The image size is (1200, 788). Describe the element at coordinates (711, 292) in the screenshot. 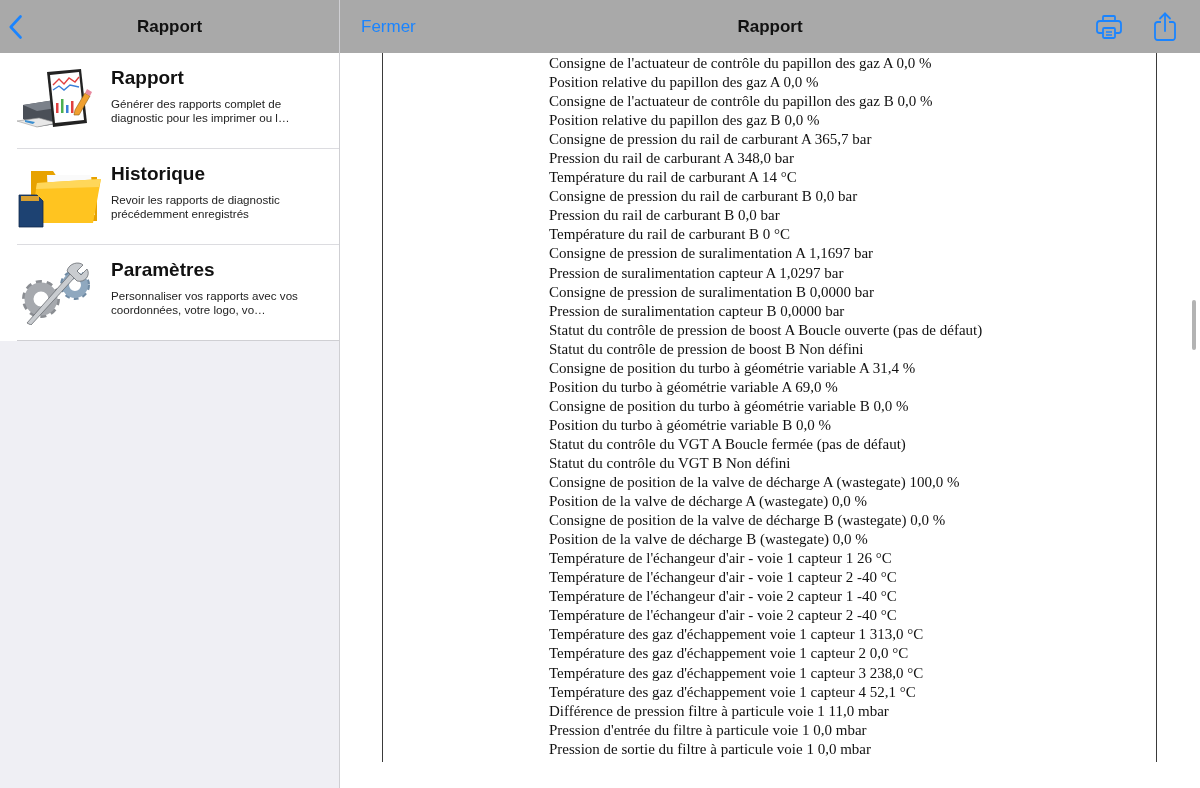

I see `report-line: Consigne de pression de suralimentation B 0,0000 bar` at that location.